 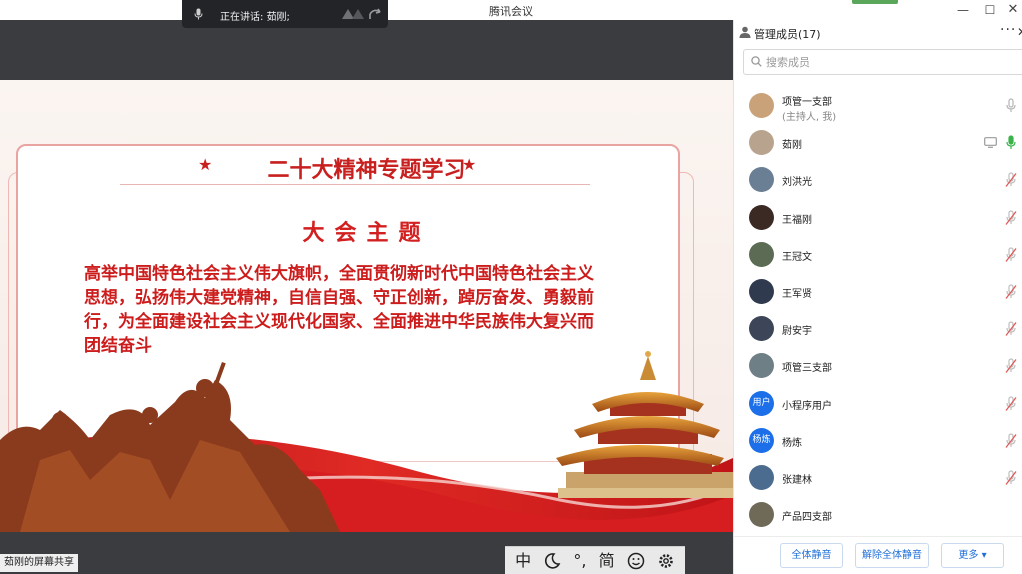 I want to click on panel-more-button: ···, so click(x=1008, y=30).